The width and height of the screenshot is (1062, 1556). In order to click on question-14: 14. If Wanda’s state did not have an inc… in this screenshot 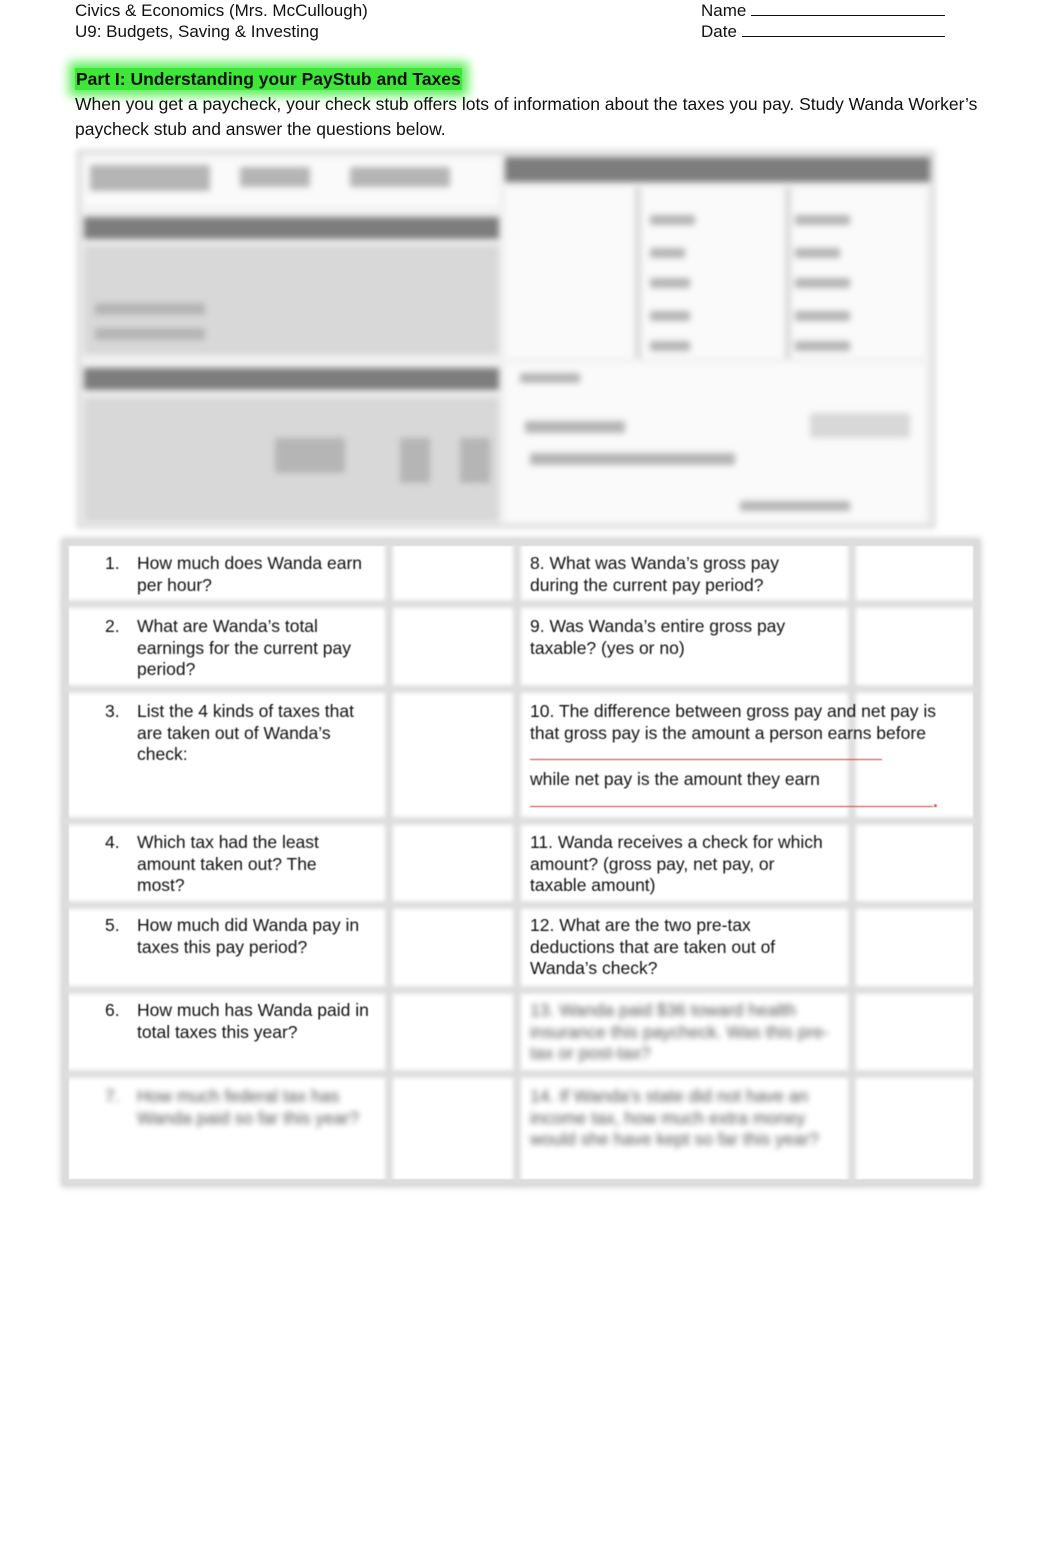, I will do `click(674, 1117)`.